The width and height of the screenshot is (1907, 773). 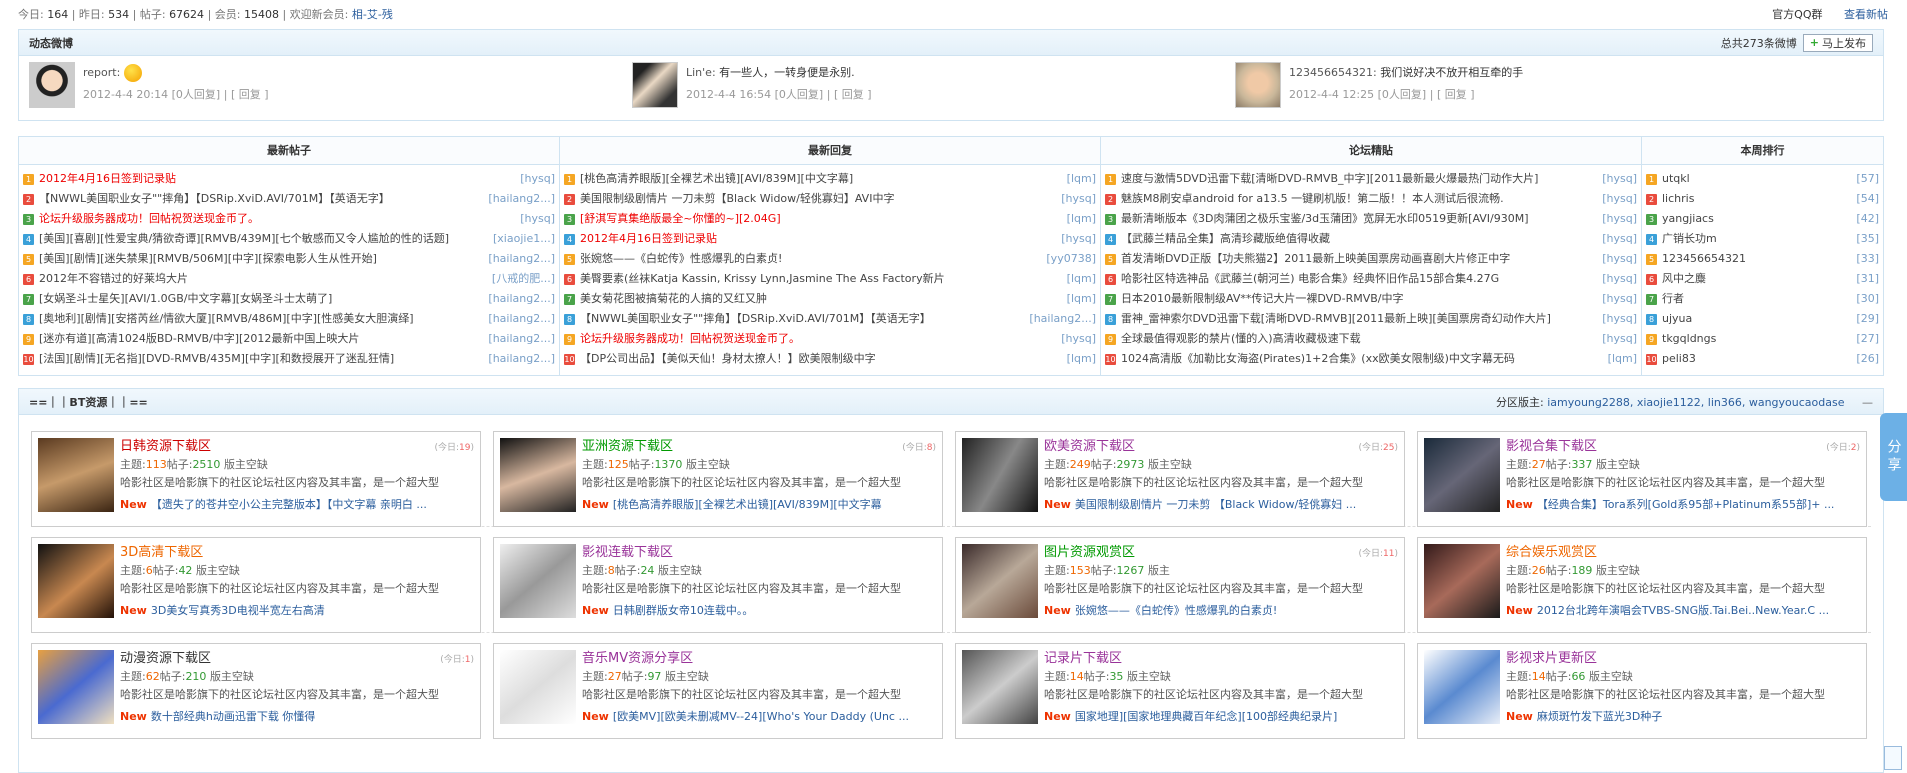 What do you see at coordinates (1176, 610) in the screenshot?
I see `latest-thread-link: 张婉悠——《白蛇传》性感爆乳的白素贞!` at bounding box center [1176, 610].